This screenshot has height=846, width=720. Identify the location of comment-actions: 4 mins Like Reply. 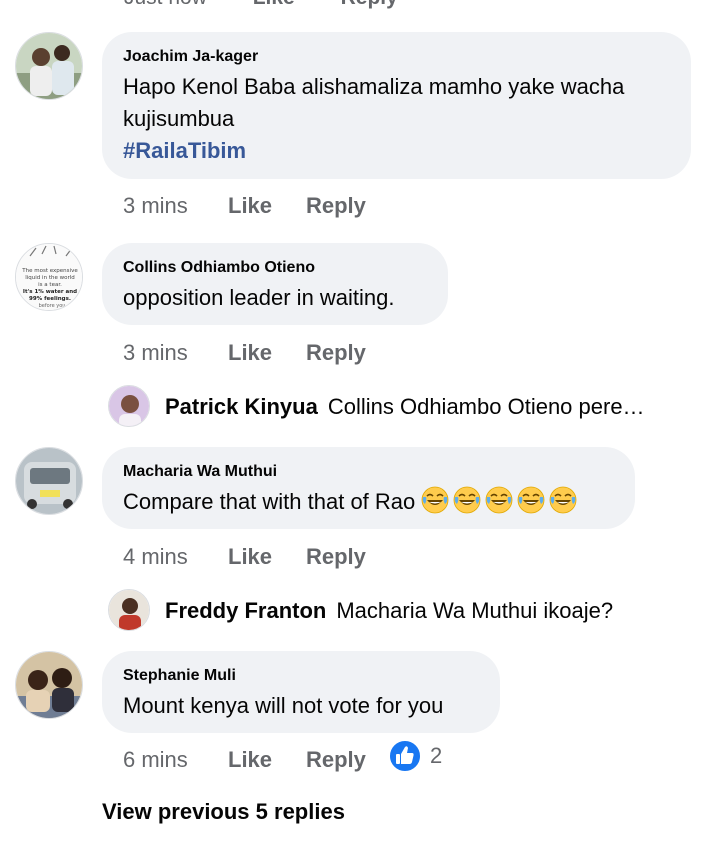
(244, 557).